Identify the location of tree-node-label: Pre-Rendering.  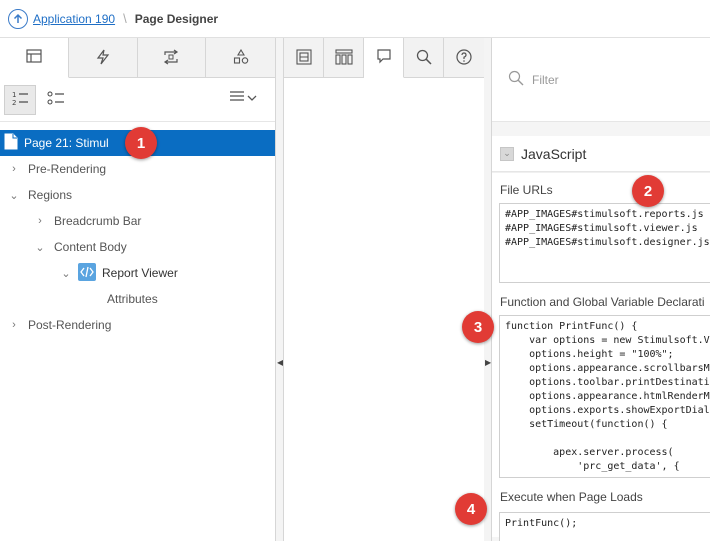
(67, 169).